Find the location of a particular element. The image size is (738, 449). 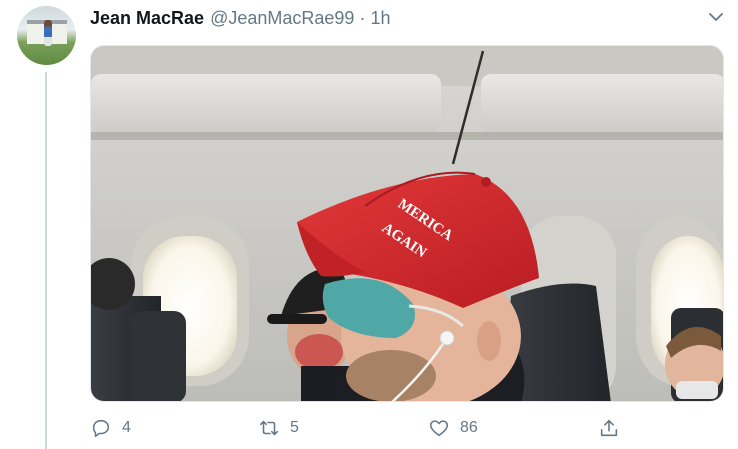

reply-count: 4 is located at coordinates (126, 427).